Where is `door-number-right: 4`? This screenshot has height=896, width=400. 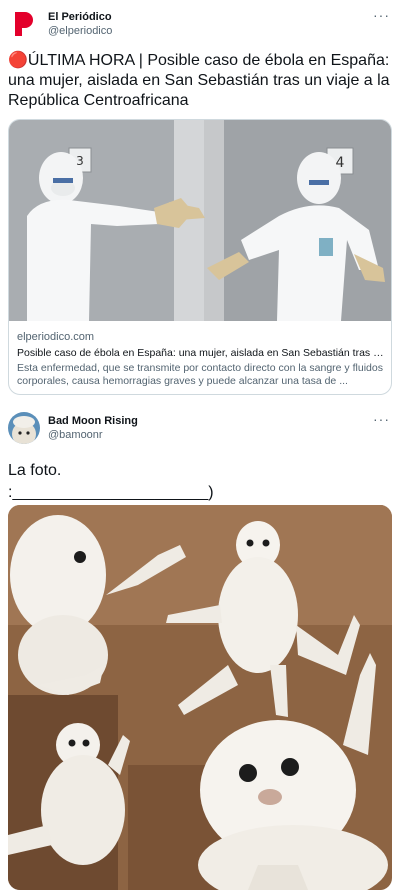 door-number-right: 4 is located at coordinates (340, 163).